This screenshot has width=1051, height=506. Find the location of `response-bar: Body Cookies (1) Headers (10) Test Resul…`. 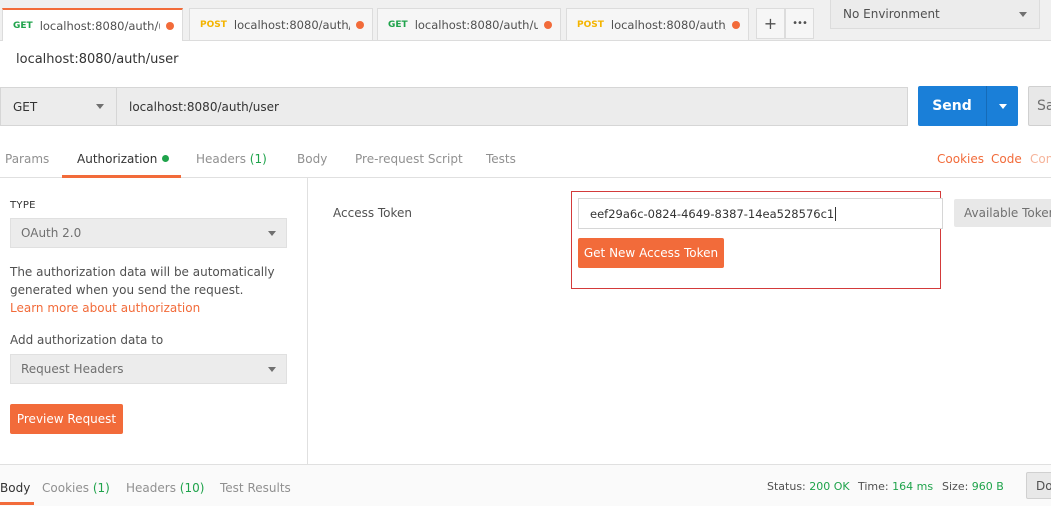

response-bar: Body Cookies (1) Headers (10) Test Resul… is located at coordinates (525, 485).